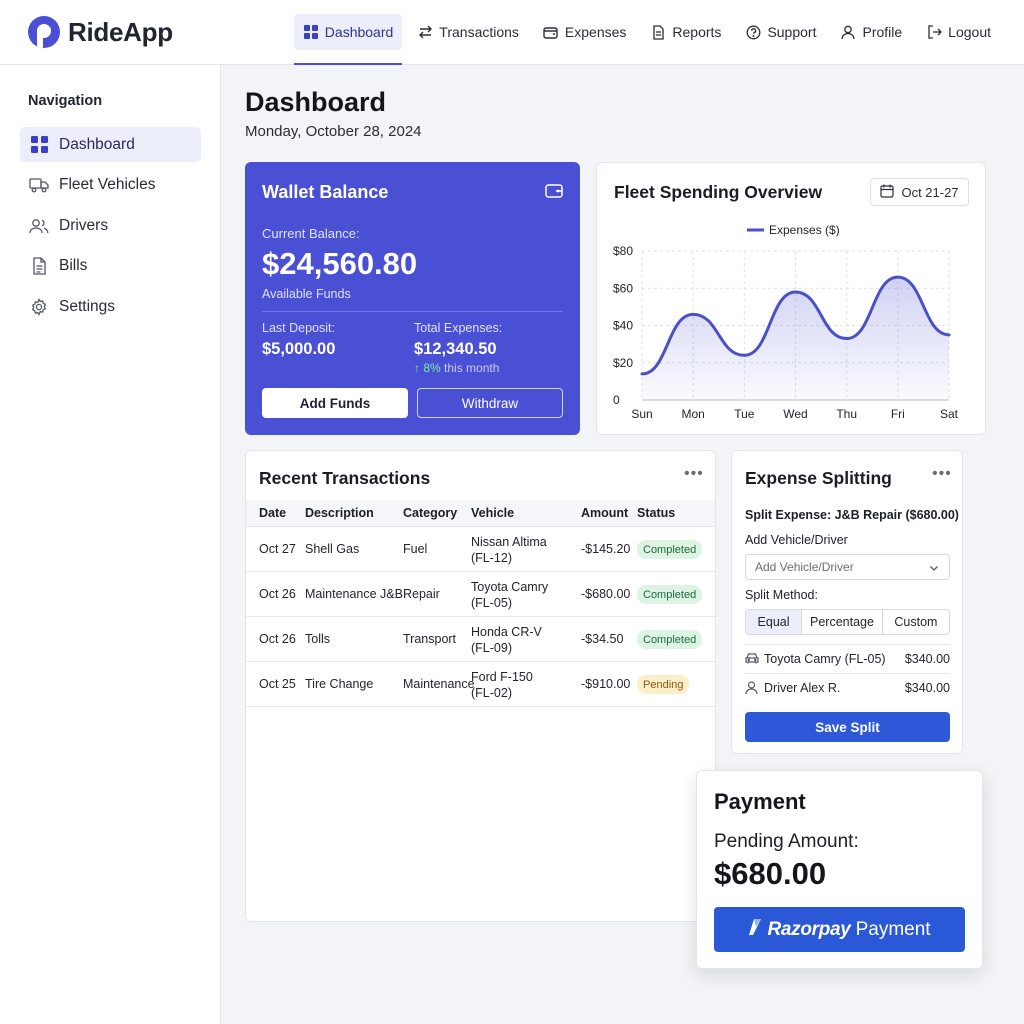 The width and height of the screenshot is (1024, 1024). What do you see at coordinates (795, 338) in the screenshot?
I see `series-area` at bounding box center [795, 338].